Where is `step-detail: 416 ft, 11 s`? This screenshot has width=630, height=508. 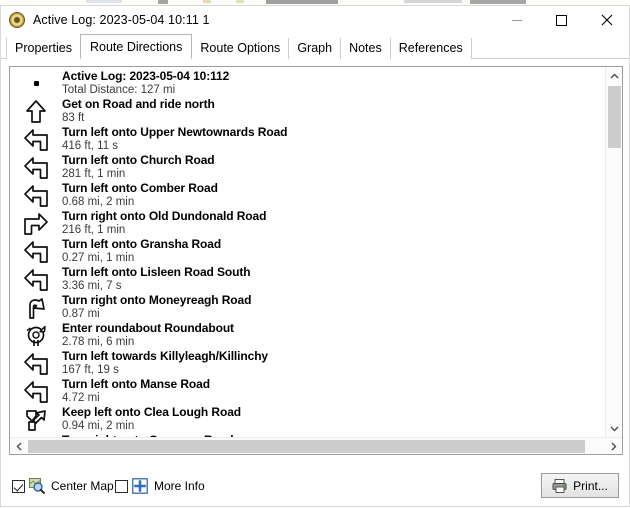 step-detail: 416 ft, 11 s is located at coordinates (90, 146).